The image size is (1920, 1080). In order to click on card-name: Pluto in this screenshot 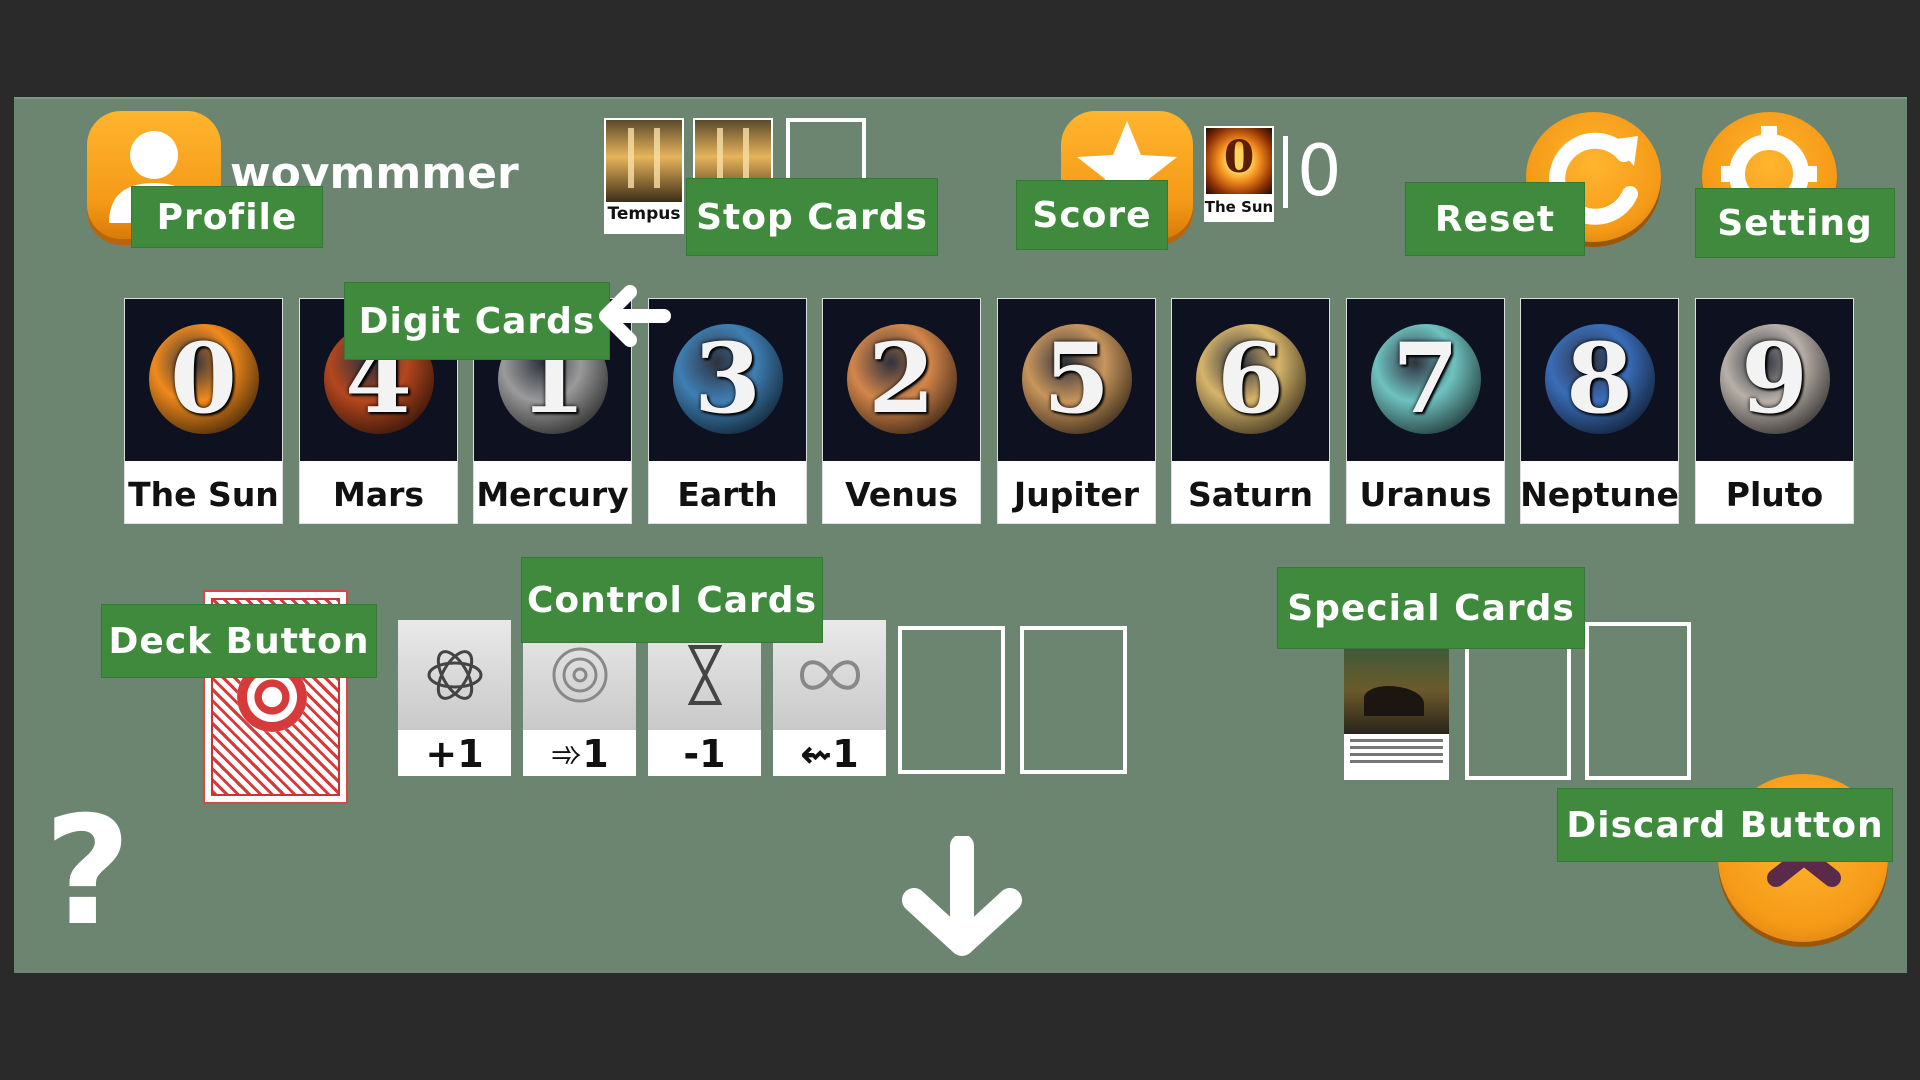, I will do `click(1774, 494)`.